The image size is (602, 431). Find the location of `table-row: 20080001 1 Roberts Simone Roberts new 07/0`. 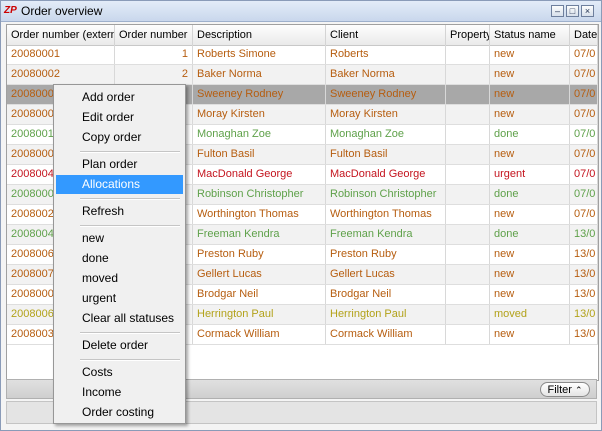

table-row: 20080001 1 Roberts Simone Roberts new 07/0 is located at coordinates (302, 55).